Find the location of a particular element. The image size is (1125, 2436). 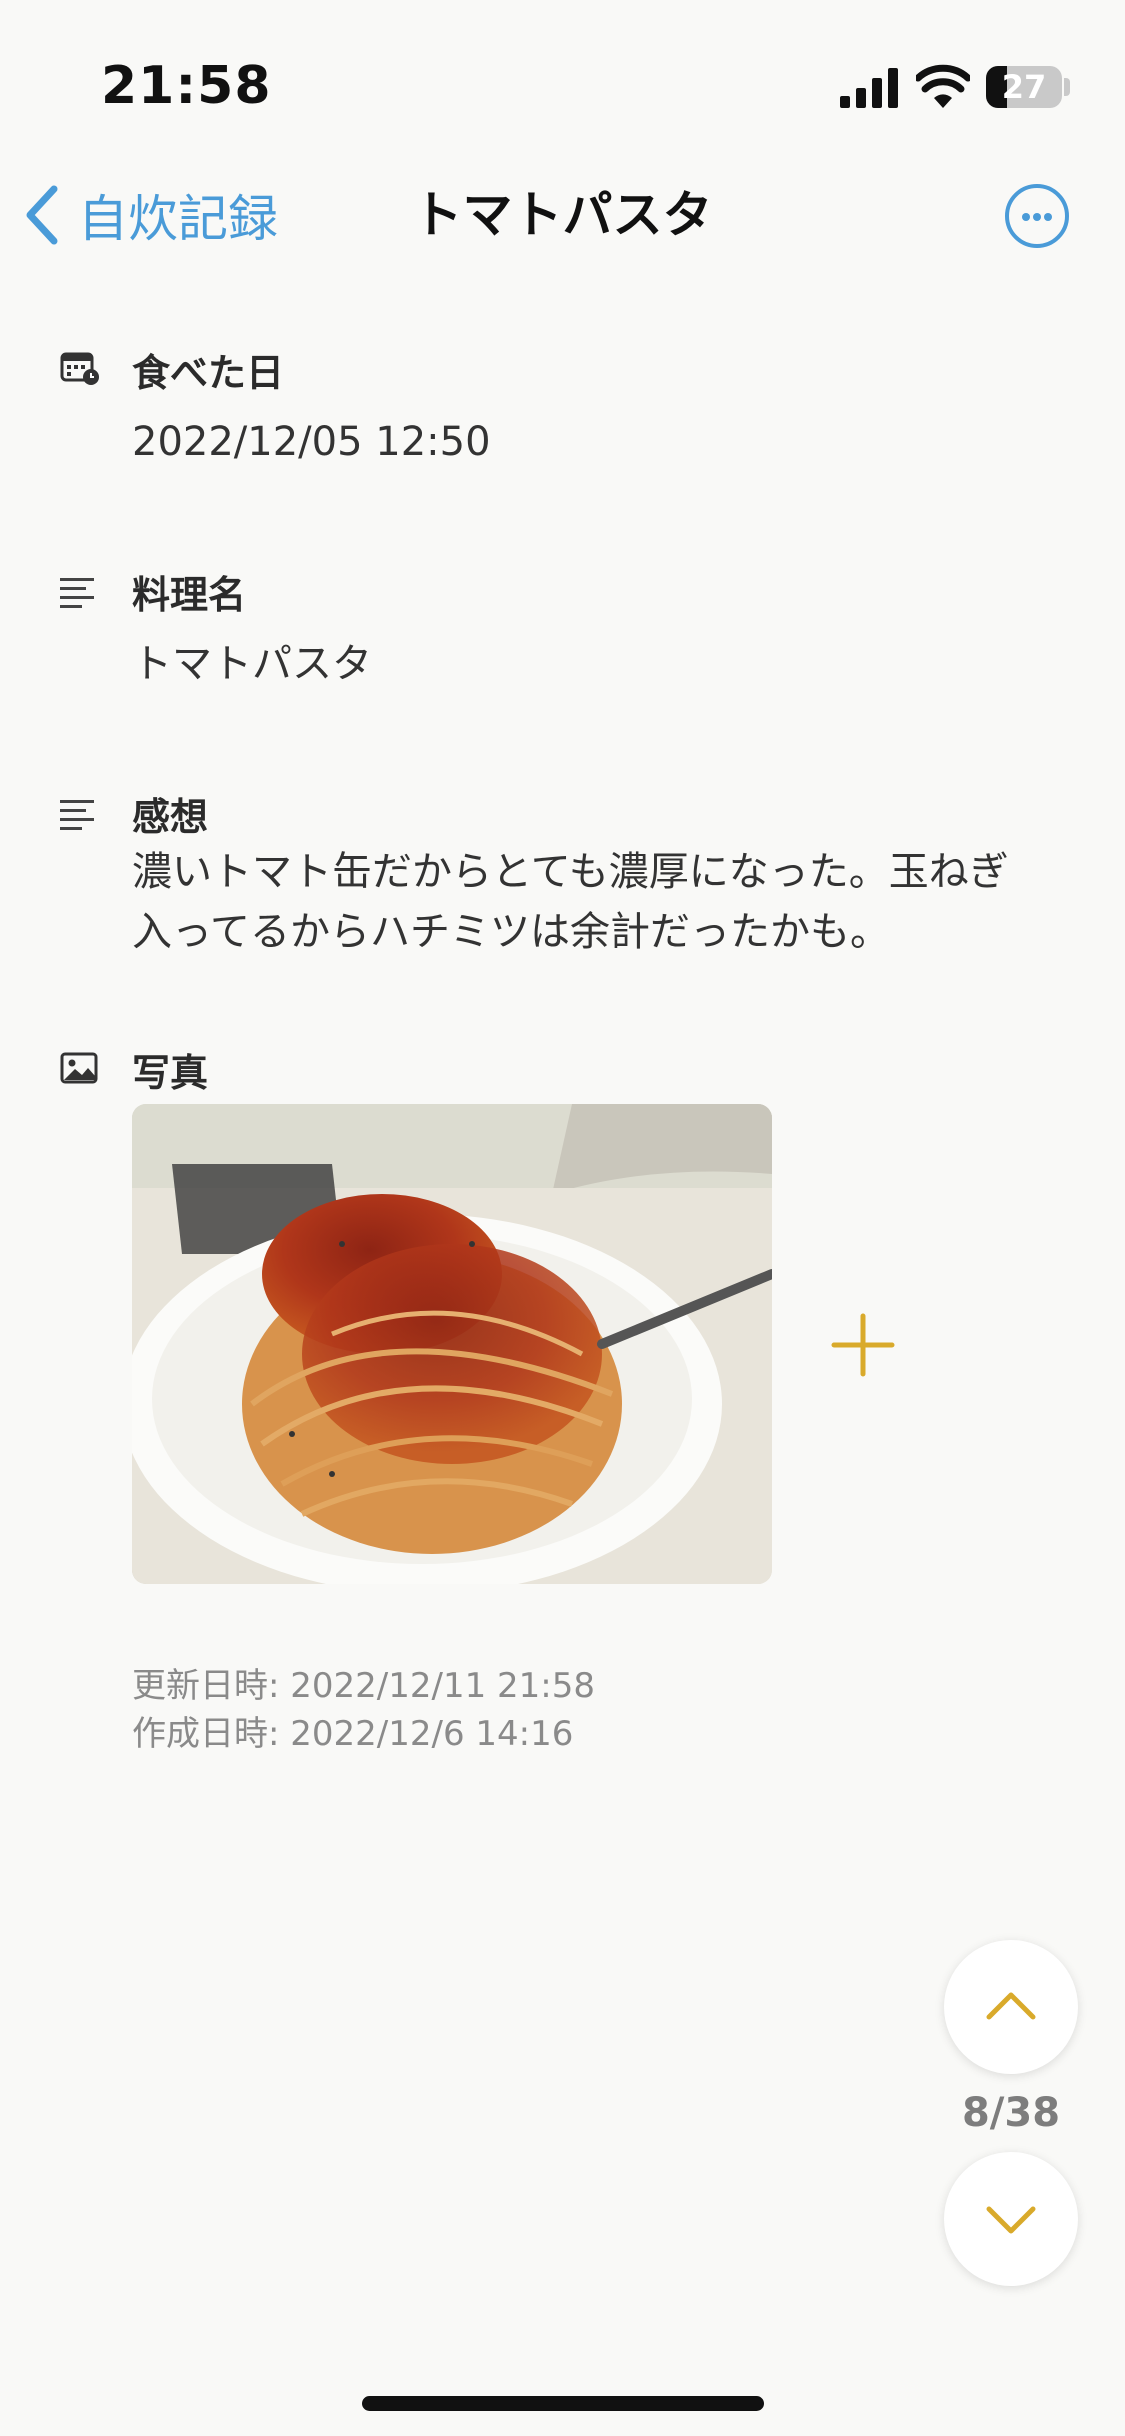

created-at: 作成日時: 2022/12/6 14:16 is located at coordinates (353, 1734).